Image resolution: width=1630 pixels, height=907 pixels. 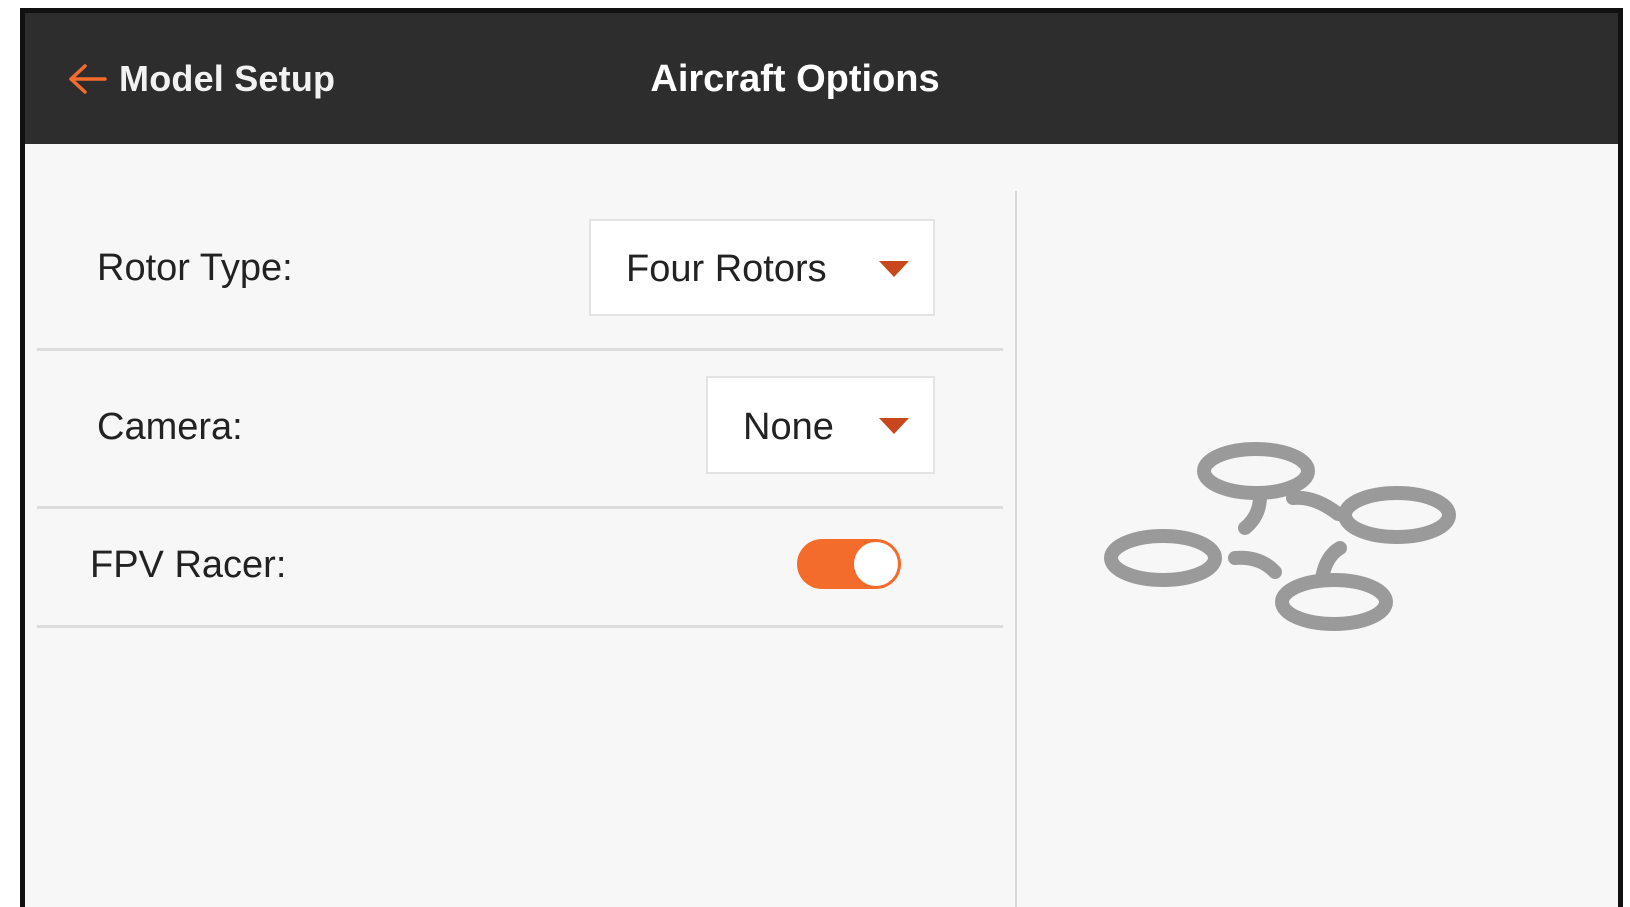 What do you see at coordinates (788, 427) in the screenshot?
I see `camera-value: None` at bounding box center [788, 427].